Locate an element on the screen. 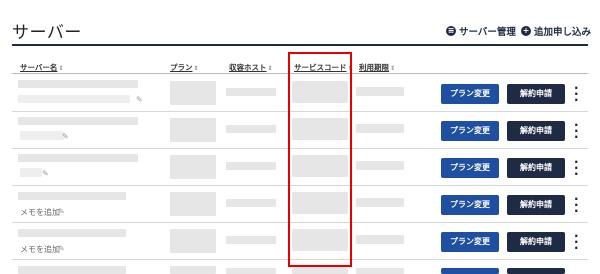 This screenshot has width=600, height=274. server-icon: ≡ is located at coordinates (451, 31).